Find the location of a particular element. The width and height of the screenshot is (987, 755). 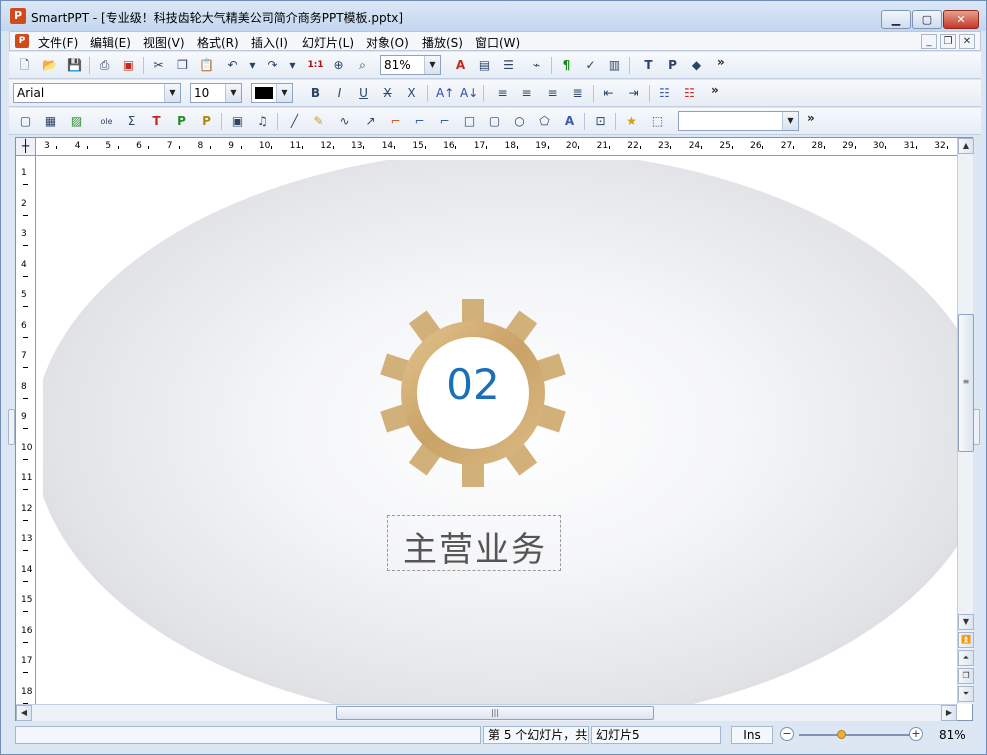

zoom-select: 81% ▼ is located at coordinates (410, 65).